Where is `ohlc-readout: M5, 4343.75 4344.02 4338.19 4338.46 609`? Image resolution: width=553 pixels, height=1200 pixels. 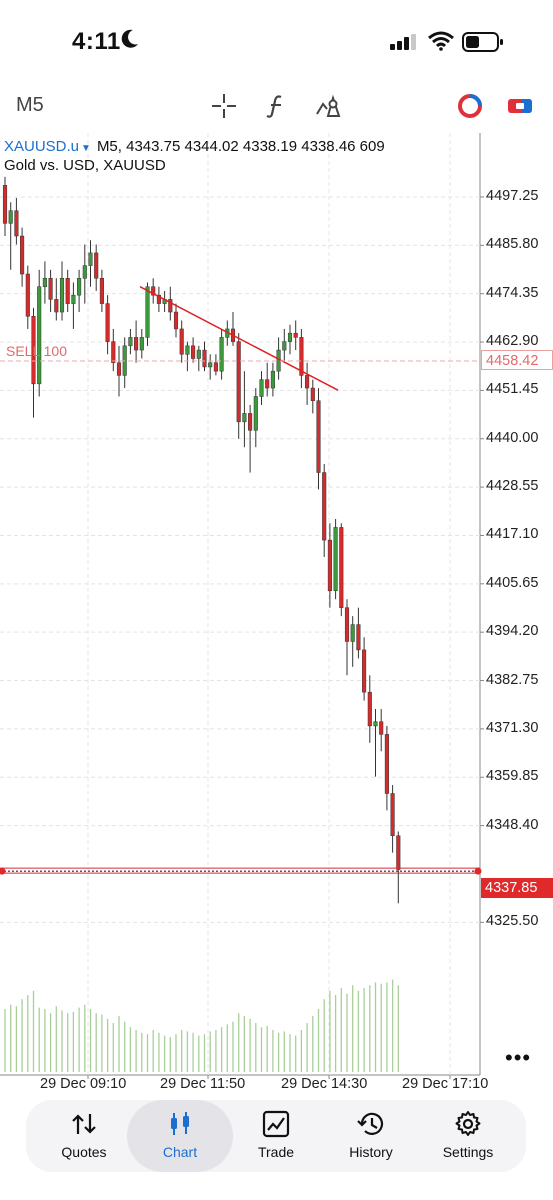
ohlc-readout: M5, 4343.75 4344.02 4338.19 4338.46 609 is located at coordinates (240, 146).